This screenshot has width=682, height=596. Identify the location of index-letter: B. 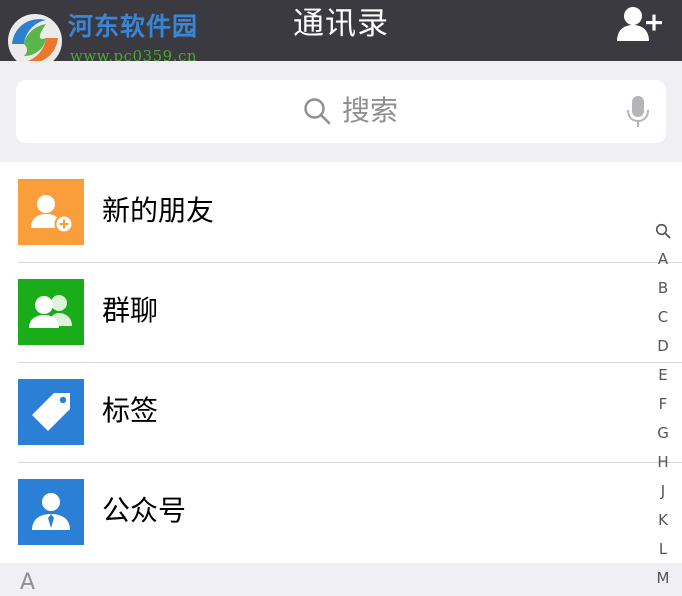
(663, 288).